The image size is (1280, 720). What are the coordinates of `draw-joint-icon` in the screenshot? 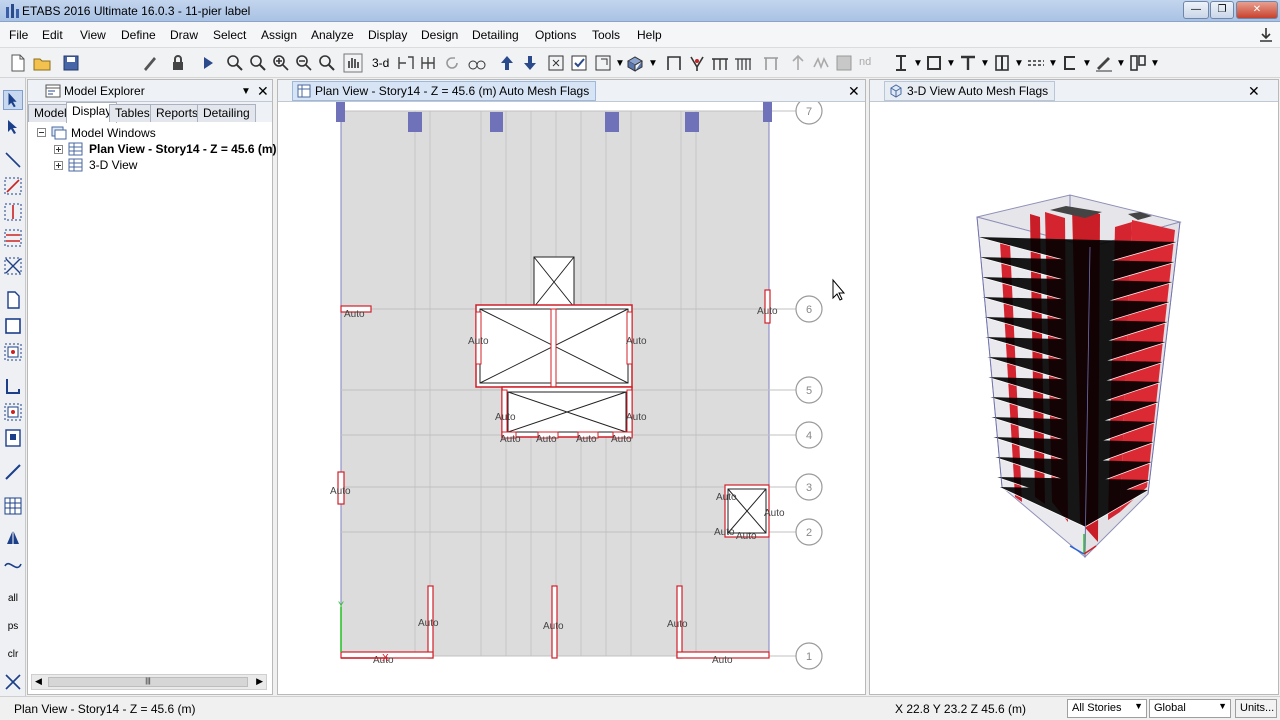 It's located at (13, 160).